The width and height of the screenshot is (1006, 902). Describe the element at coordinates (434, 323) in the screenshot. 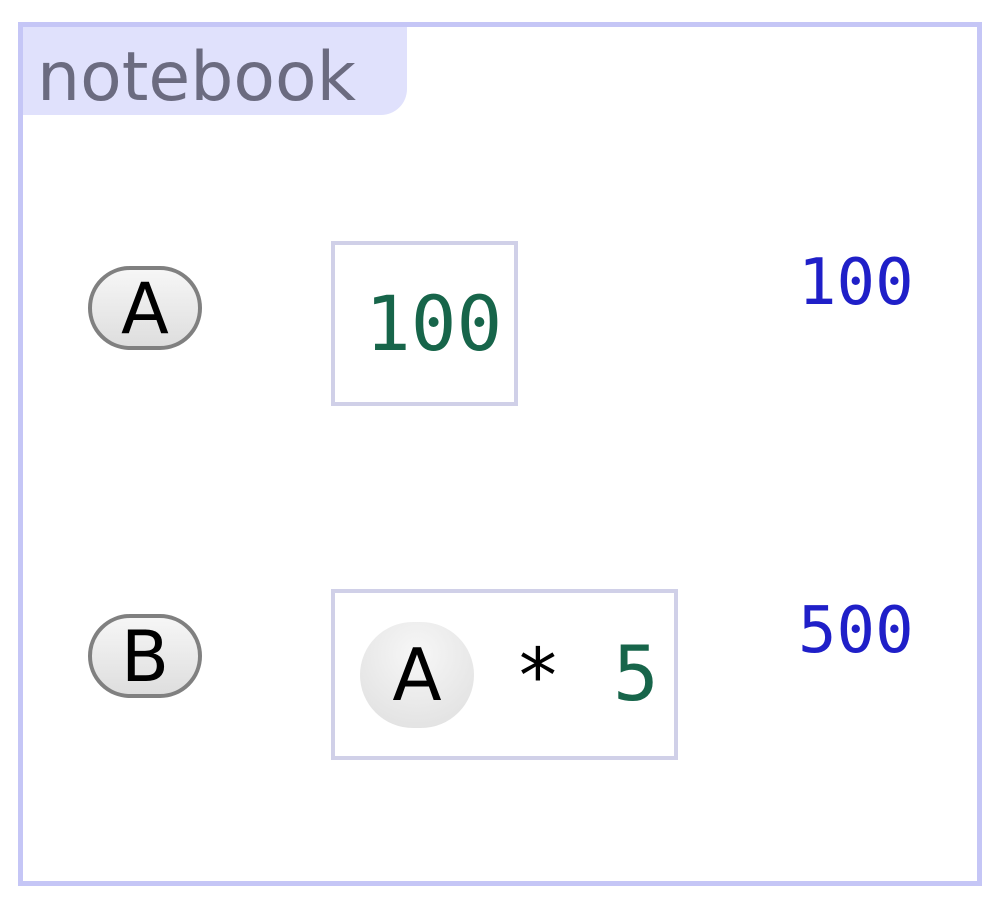

I see `number-literal: 100` at that location.